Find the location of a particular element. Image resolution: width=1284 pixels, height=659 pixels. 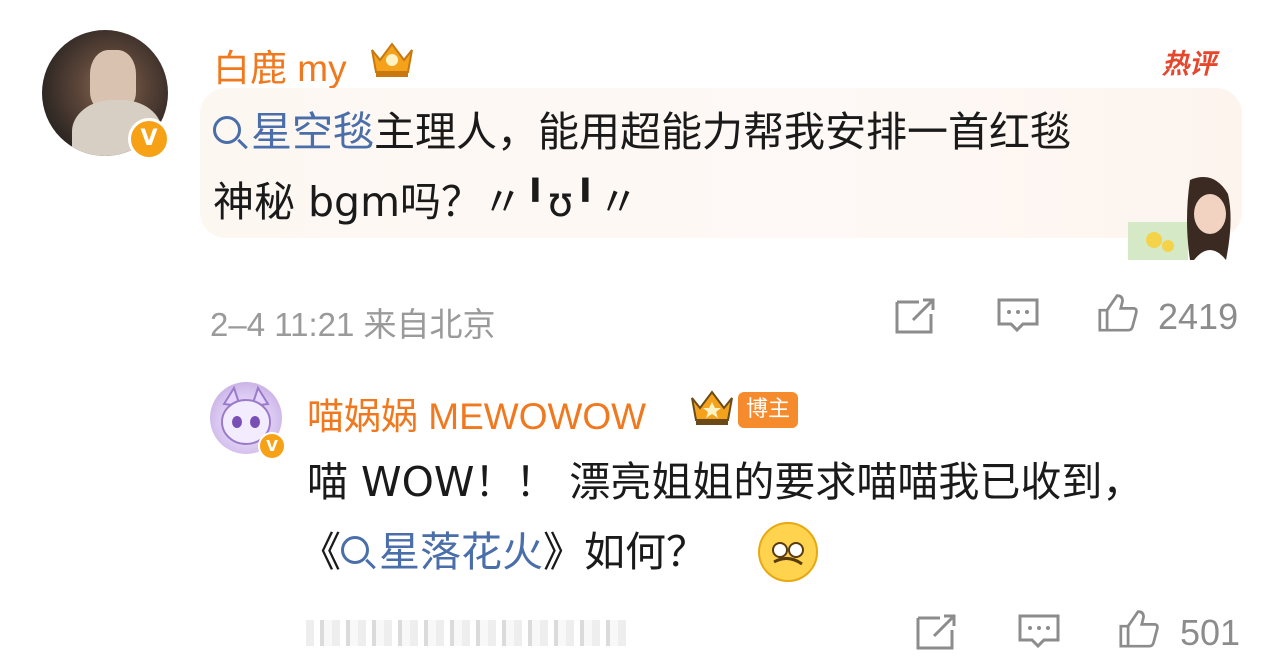

decoration-portrait is located at coordinates (1179, 218).